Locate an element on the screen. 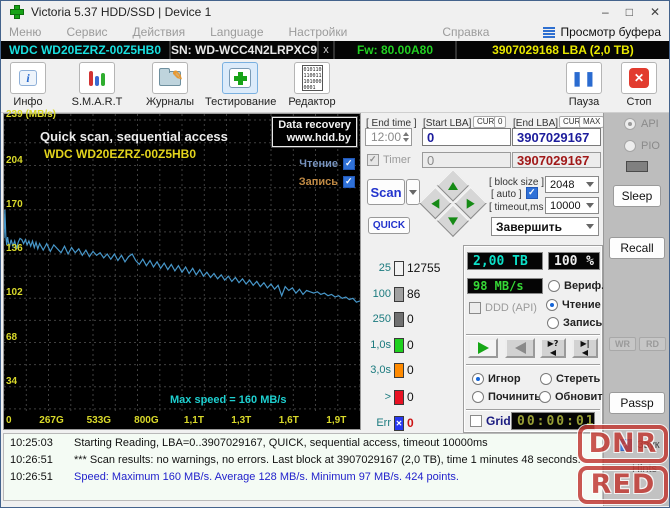  editor-button: 010110 110011 101000 0001 Редактор is located at coordinates (312, 85).